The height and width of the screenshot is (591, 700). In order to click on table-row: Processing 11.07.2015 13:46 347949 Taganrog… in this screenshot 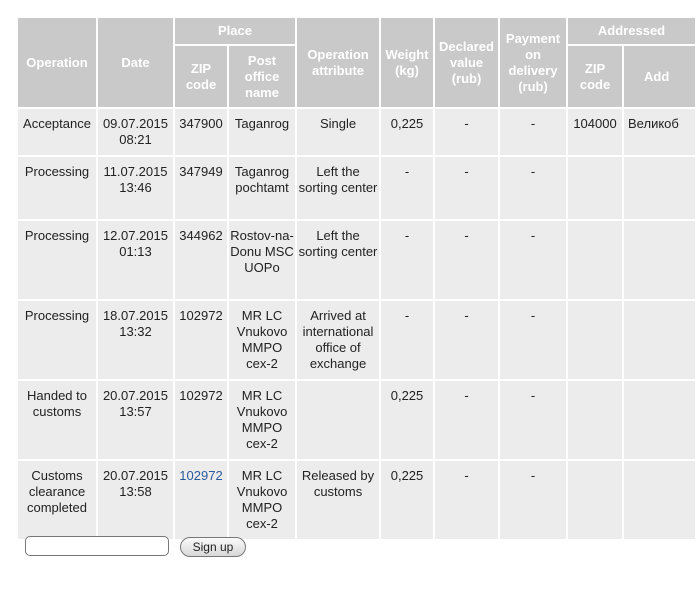, I will do `click(357, 188)`.